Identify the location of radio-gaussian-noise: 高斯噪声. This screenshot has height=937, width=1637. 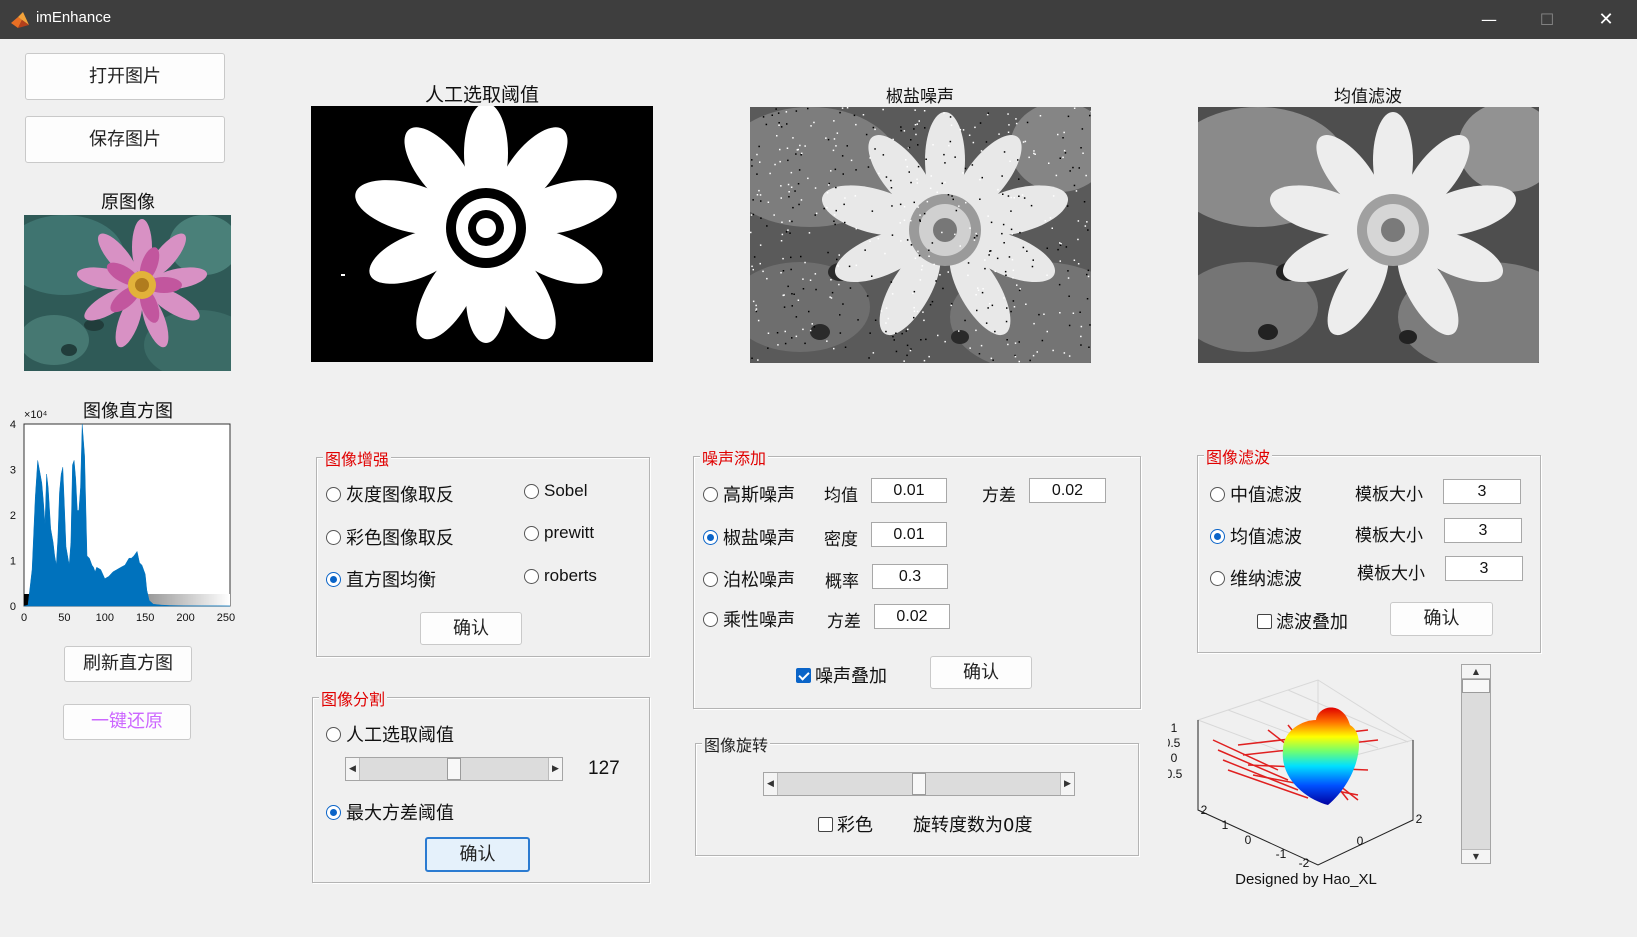
(749, 494).